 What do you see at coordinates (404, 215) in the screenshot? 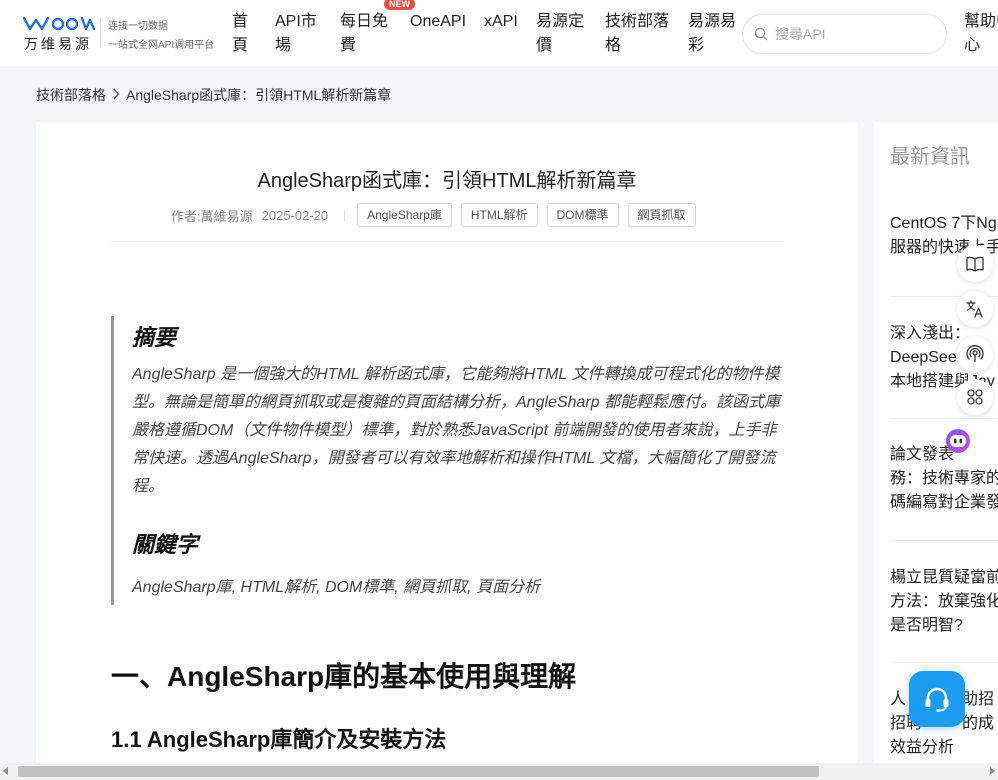
I see `tag-anglesharp: AngleSharp庫` at bounding box center [404, 215].